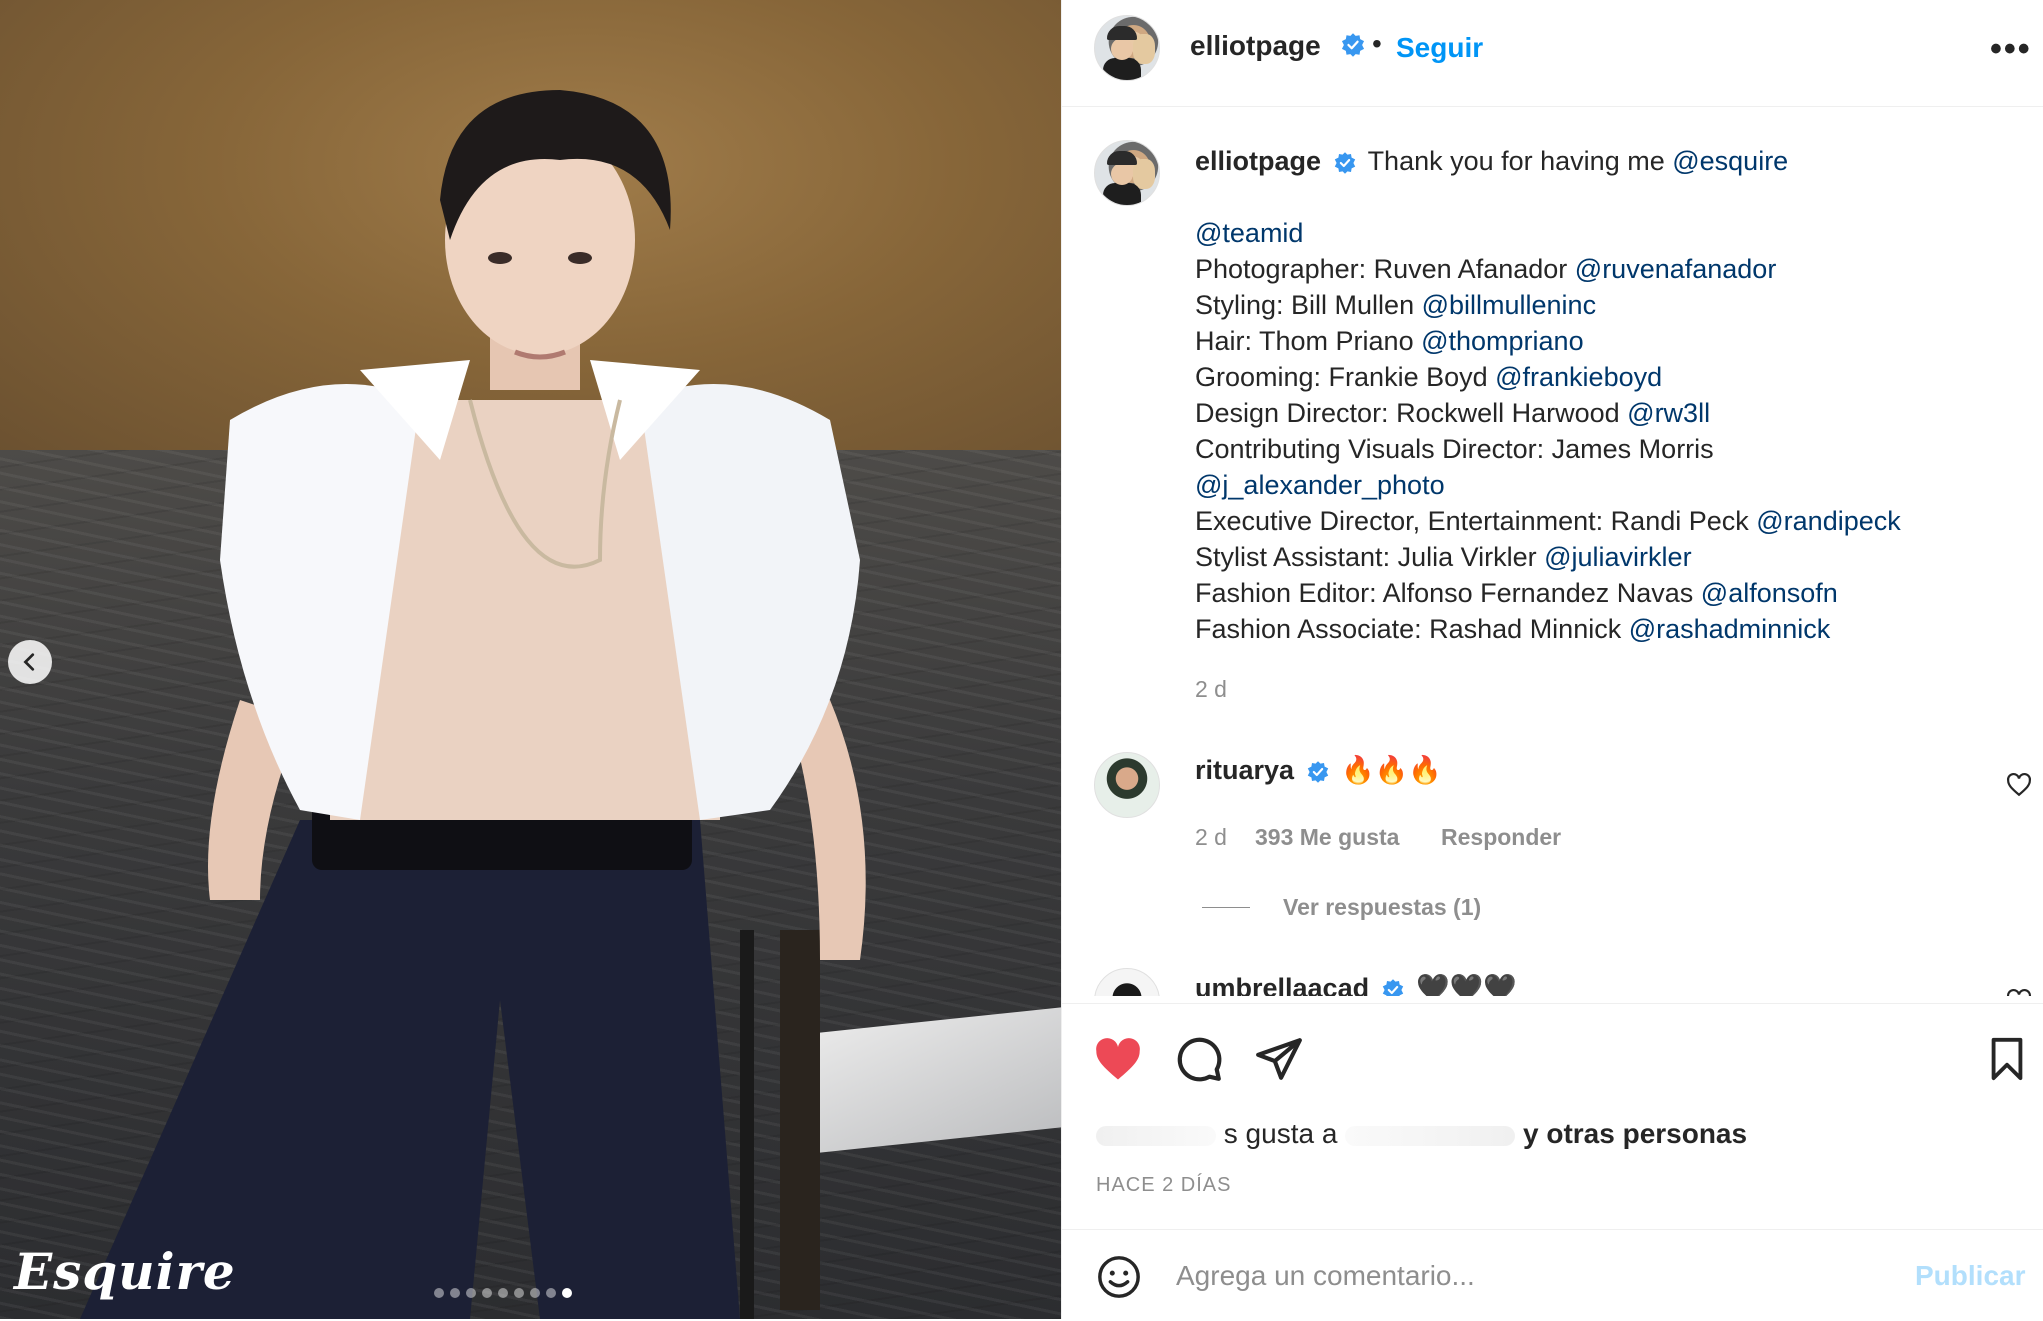 Image resolution: width=2043 pixels, height=1321 pixels. I want to click on comment-bubble-icon, so click(1199, 1059).